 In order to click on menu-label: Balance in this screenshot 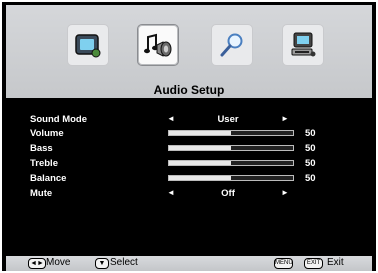, I will do `click(48, 178)`.